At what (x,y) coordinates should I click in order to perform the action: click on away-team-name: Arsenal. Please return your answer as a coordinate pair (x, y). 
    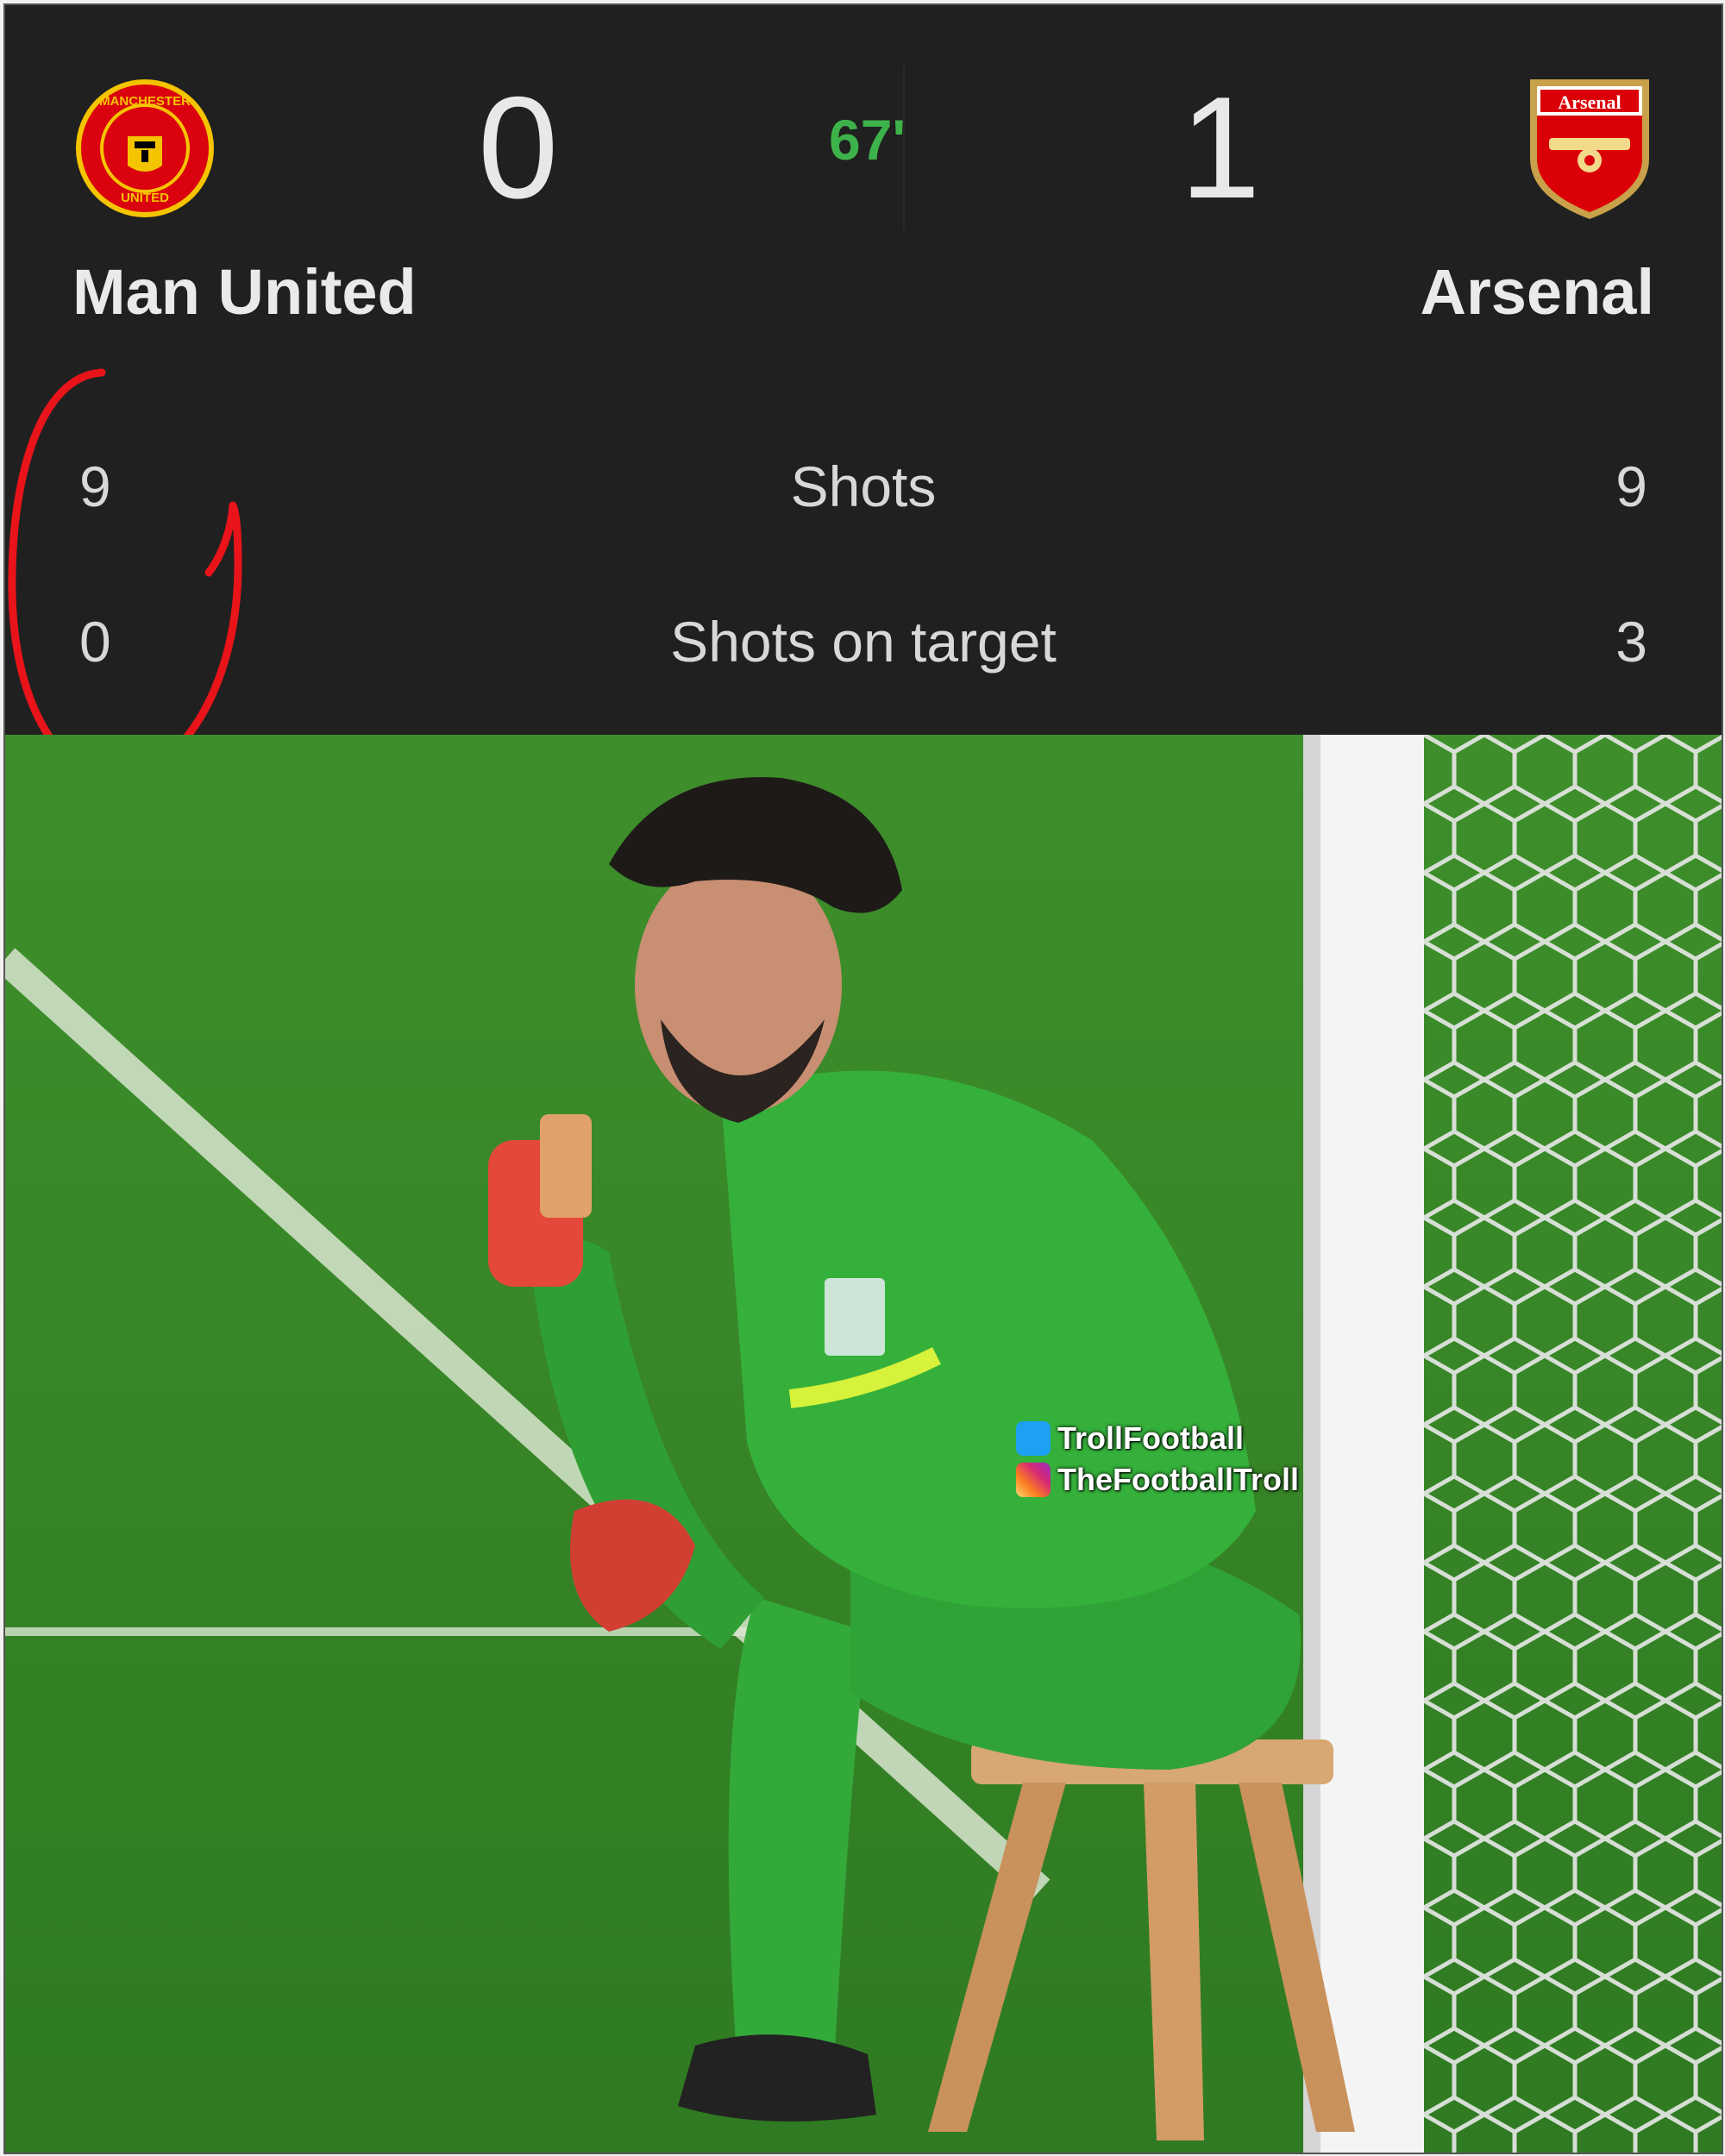
    Looking at the image, I should click on (1537, 292).